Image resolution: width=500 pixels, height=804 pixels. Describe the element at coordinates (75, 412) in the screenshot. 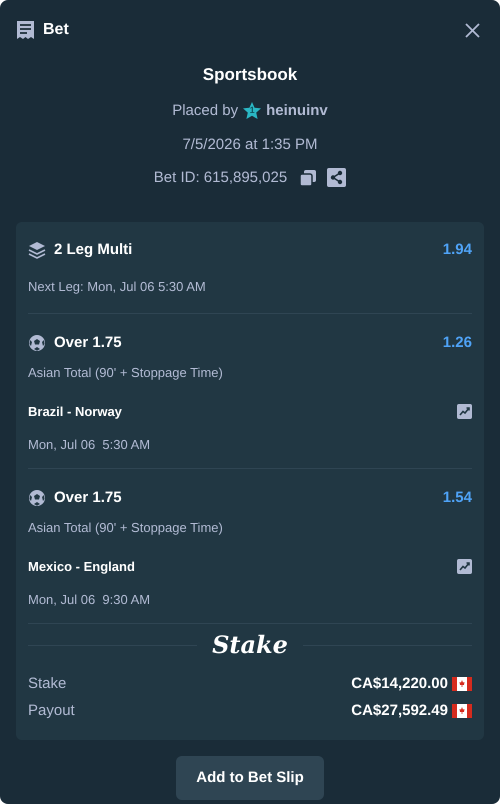

I see `match-name: Brazil - Norway` at that location.